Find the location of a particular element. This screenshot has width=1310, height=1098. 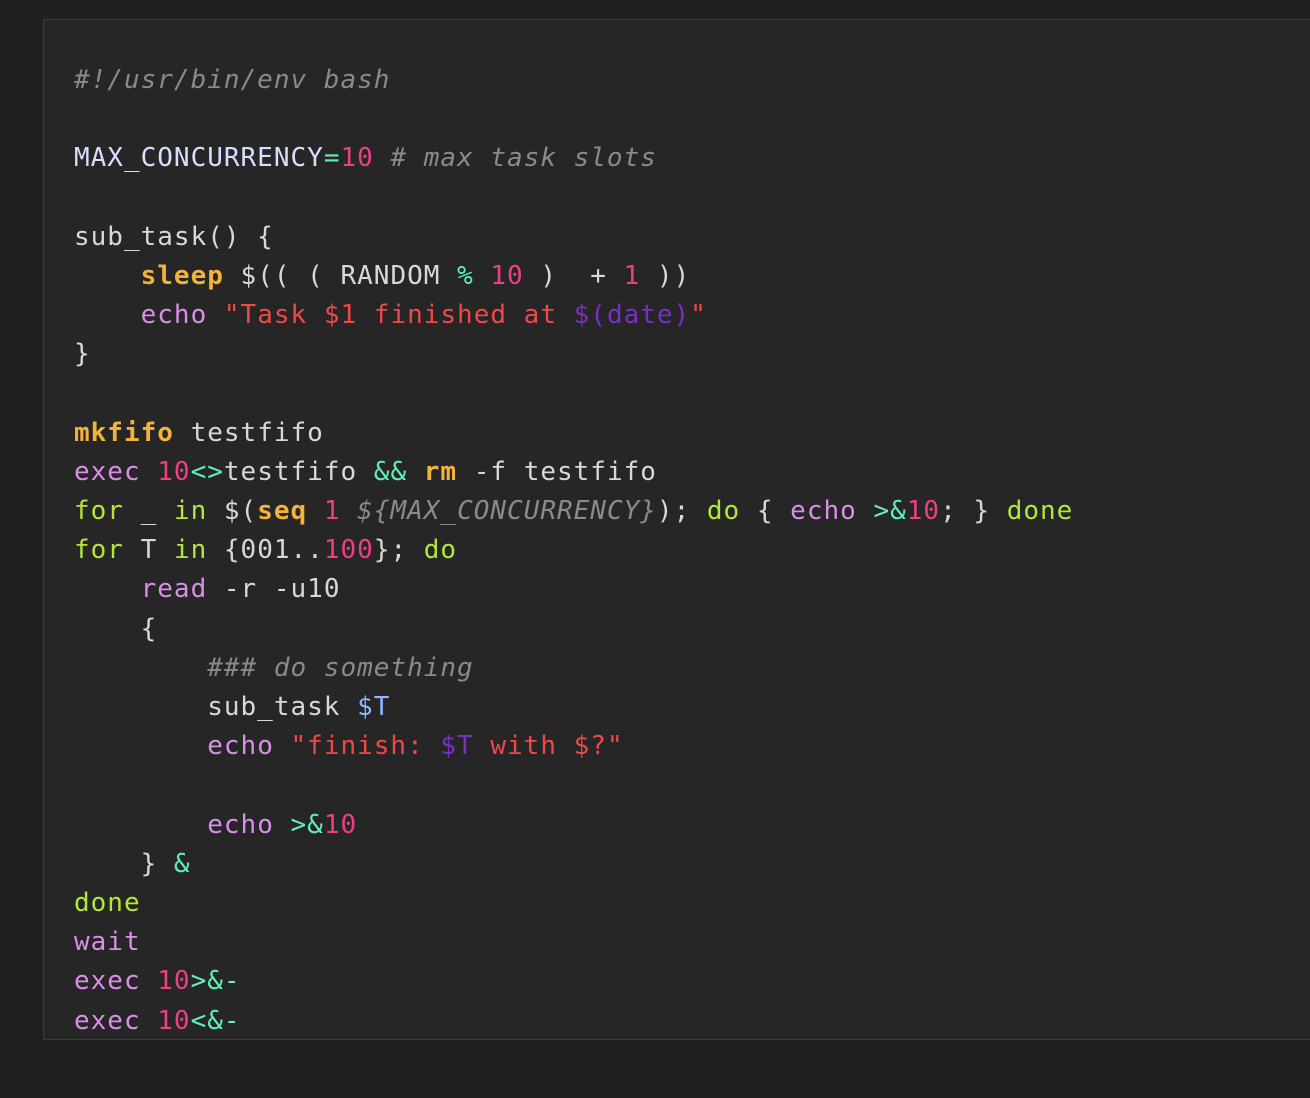

code-line: ### do something is located at coordinates (692, 668).